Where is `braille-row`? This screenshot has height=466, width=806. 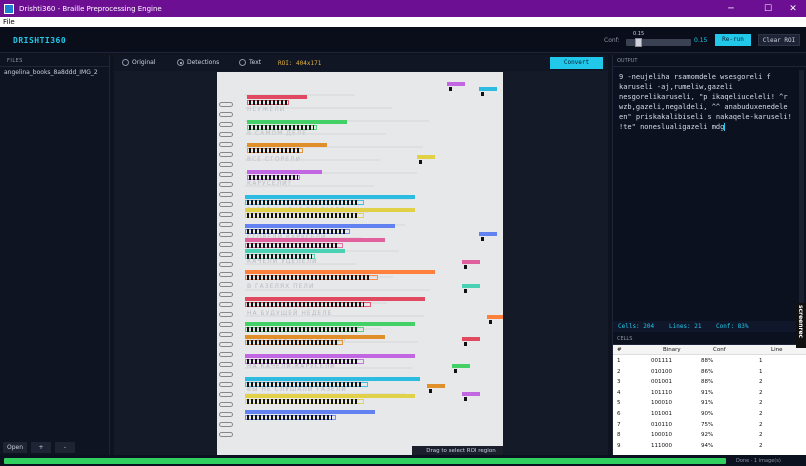
braille-row is located at coordinates (318, 108).